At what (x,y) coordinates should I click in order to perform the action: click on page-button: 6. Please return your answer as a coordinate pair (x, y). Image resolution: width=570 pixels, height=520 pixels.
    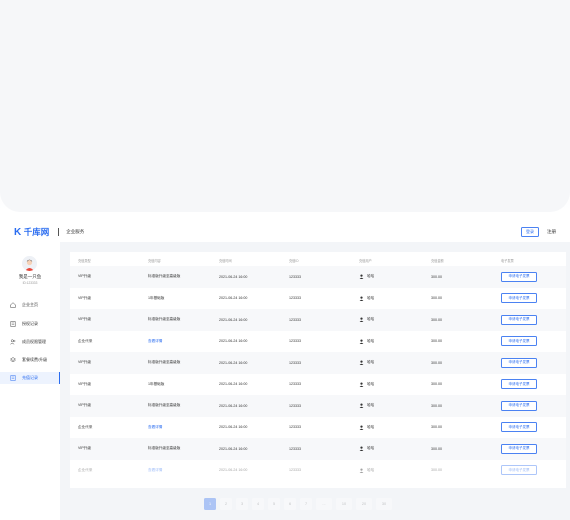
    Looking at the image, I should click on (290, 504).